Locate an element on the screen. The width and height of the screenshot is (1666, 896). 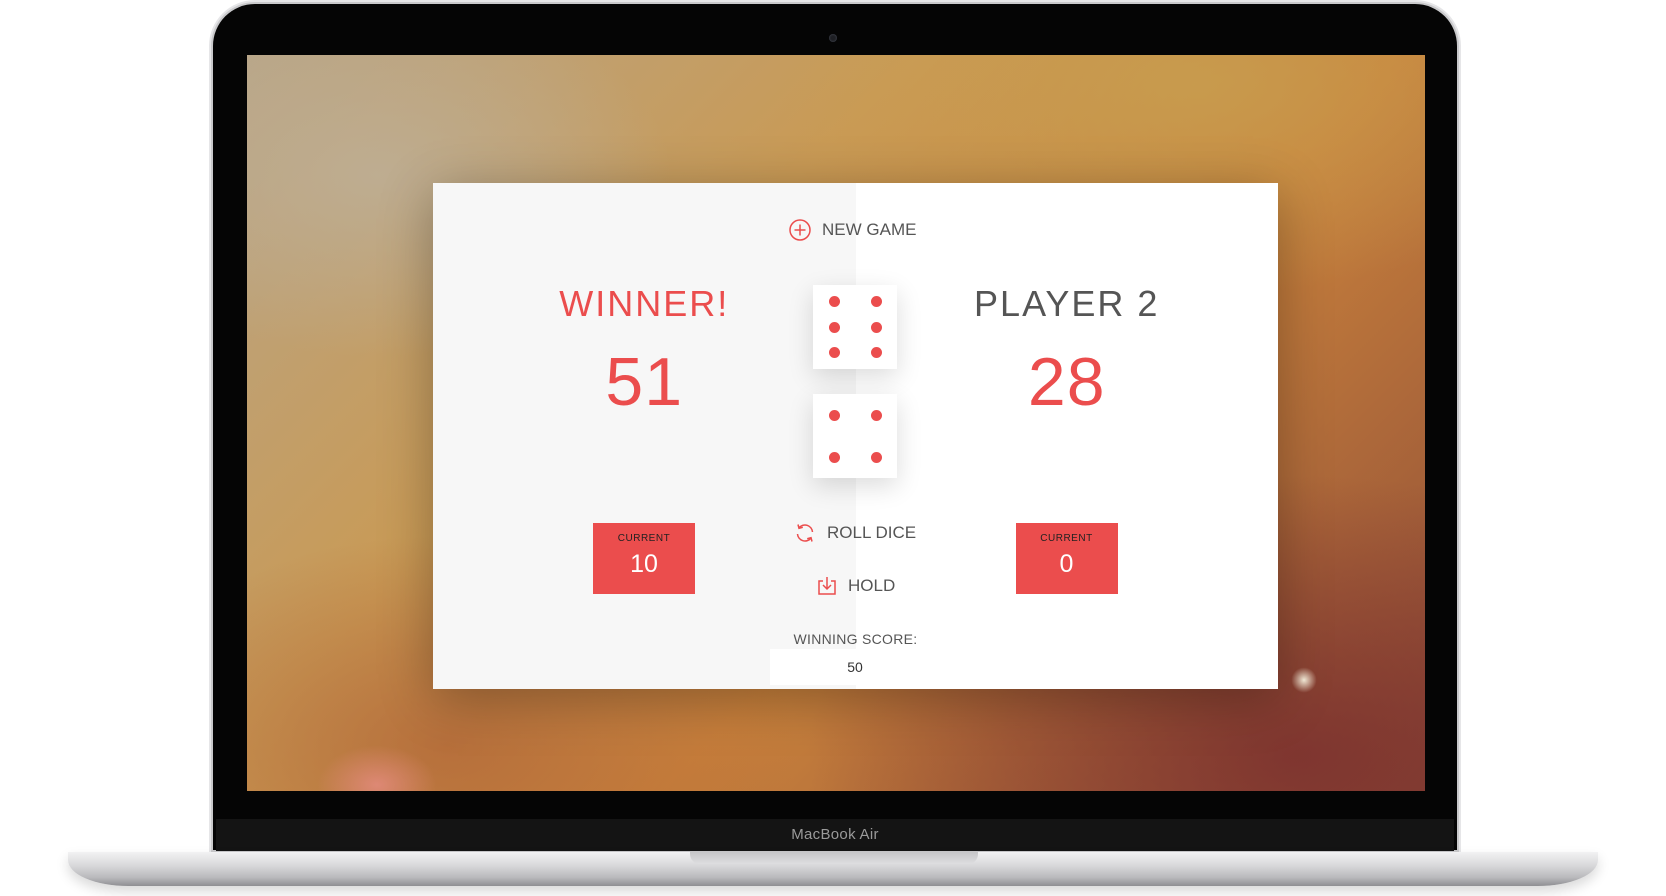
player-2-current-box: Current 0 is located at coordinates (1066, 558).